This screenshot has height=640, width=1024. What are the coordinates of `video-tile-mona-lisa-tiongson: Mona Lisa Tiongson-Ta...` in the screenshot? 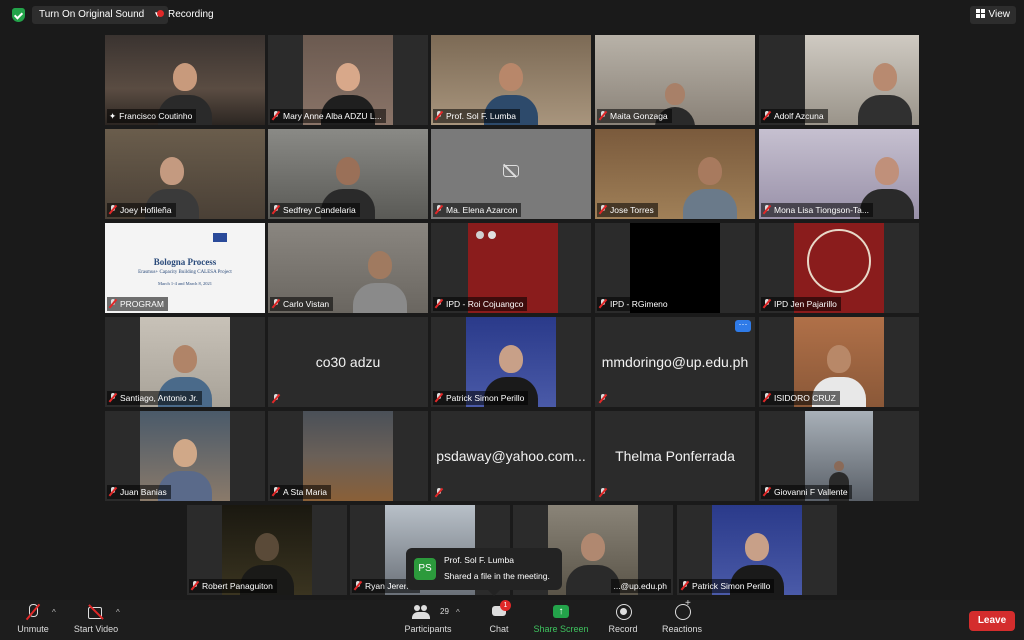 It's located at (839, 174).